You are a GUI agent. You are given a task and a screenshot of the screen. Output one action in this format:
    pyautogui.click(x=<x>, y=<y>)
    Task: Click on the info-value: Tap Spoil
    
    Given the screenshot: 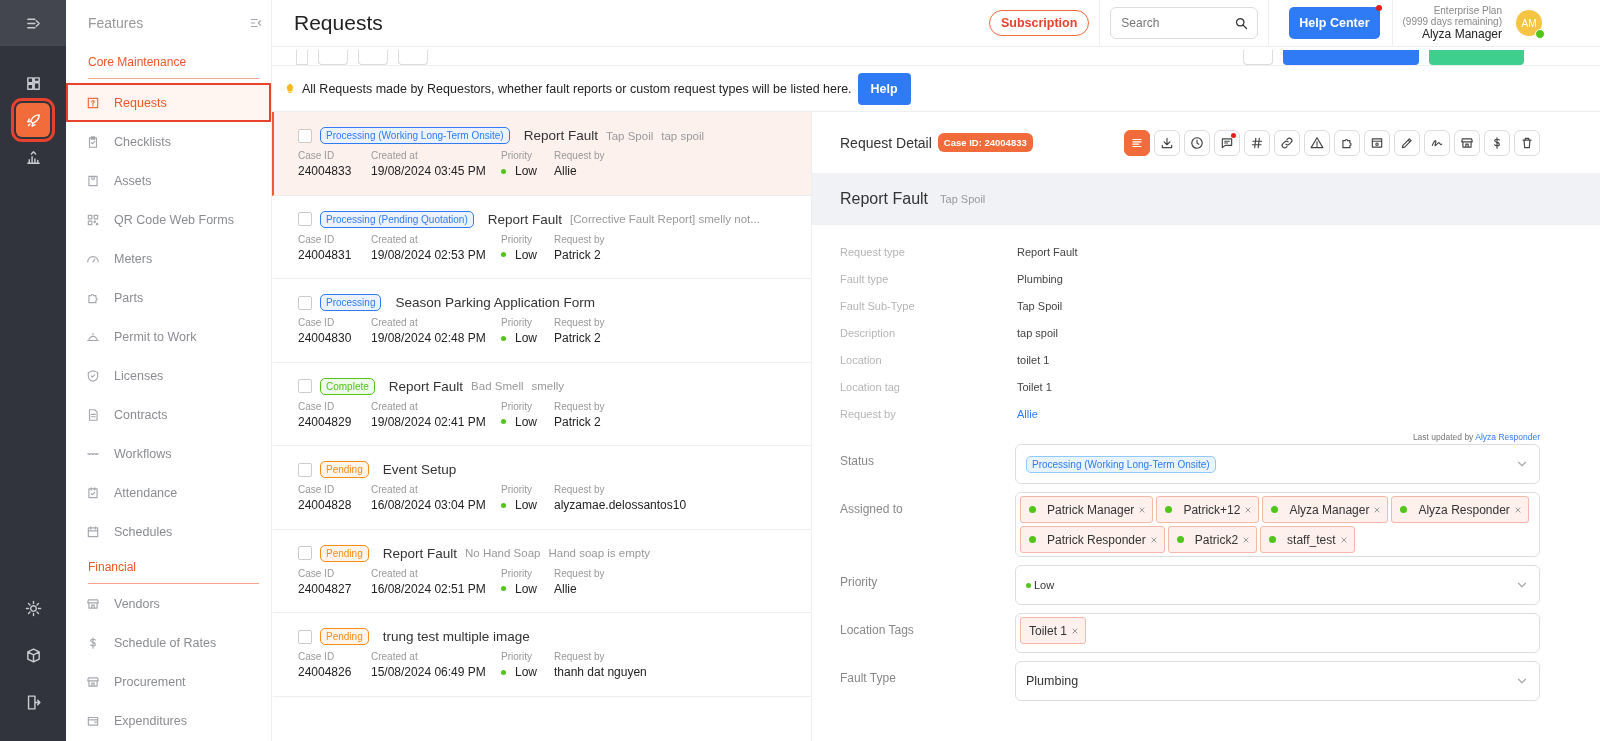 What is the action you would take?
    pyautogui.click(x=1040, y=306)
    